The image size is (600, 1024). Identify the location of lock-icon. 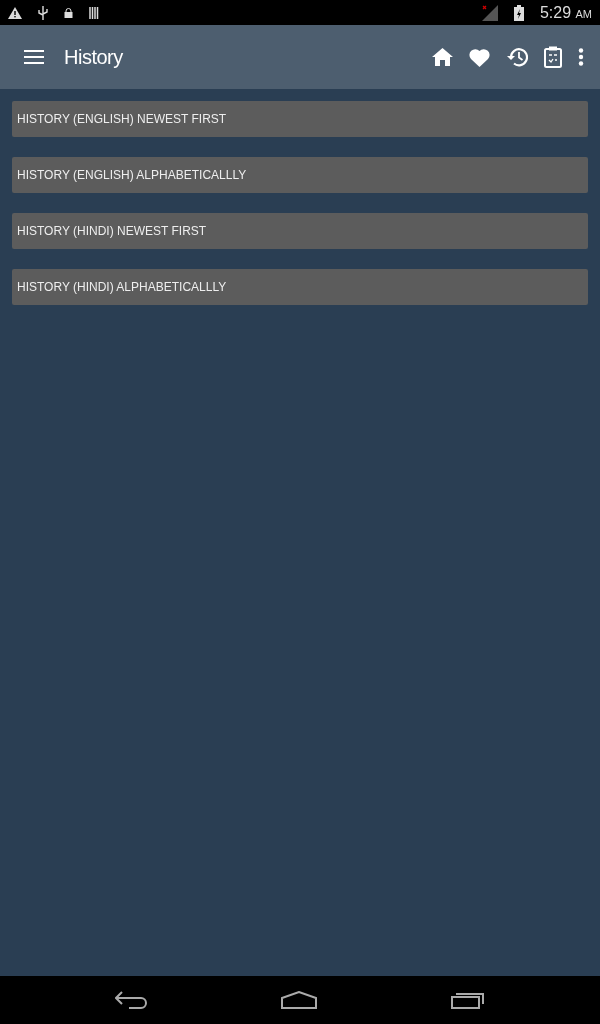
(68, 12).